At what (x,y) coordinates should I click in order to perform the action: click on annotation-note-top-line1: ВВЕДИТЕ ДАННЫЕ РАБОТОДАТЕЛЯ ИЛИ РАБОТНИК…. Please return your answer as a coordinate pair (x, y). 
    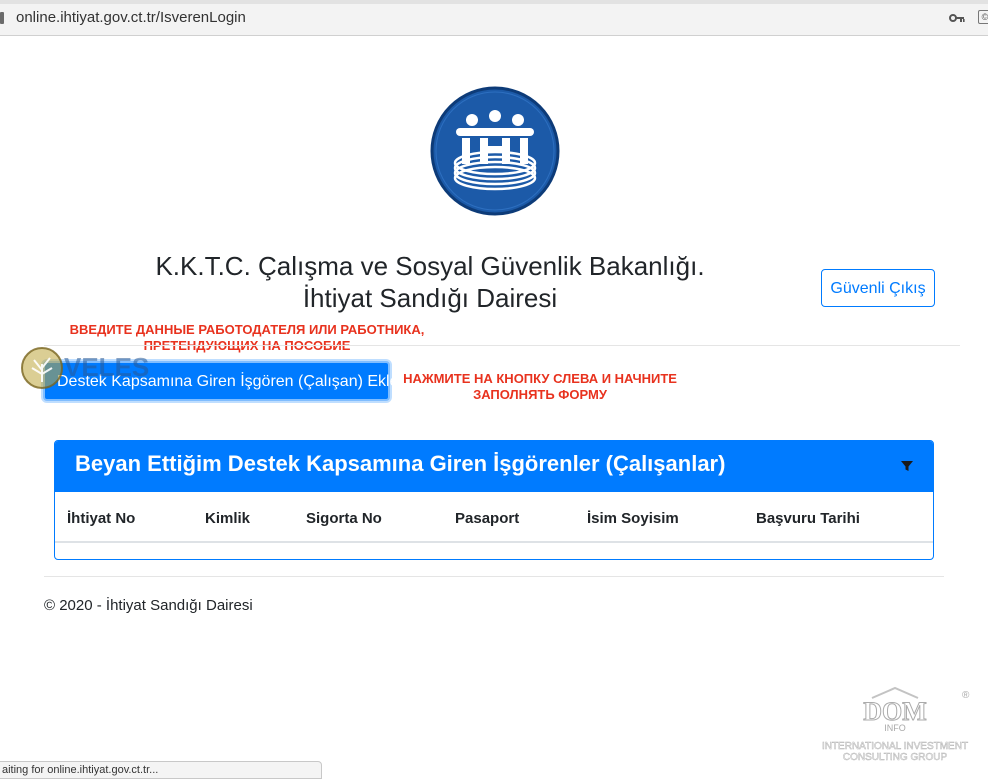
    Looking at the image, I should click on (247, 329).